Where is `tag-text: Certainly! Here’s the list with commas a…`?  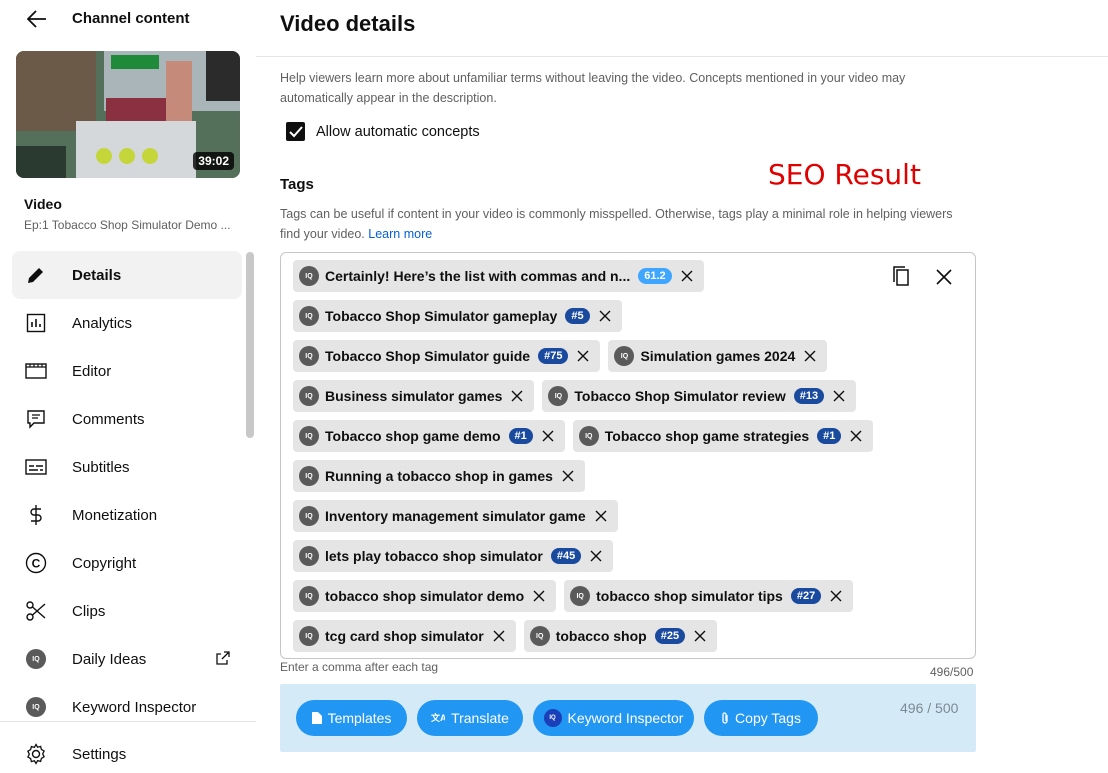 tag-text: Certainly! Here’s the list with commas a… is located at coordinates (478, 276).